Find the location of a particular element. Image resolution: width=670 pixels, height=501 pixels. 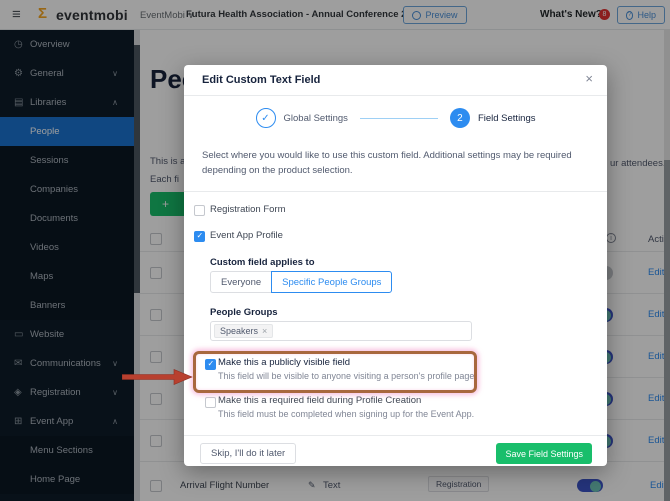

publicly-visible-label: Make this a publicly visible field is located at coordinates (284, 362).